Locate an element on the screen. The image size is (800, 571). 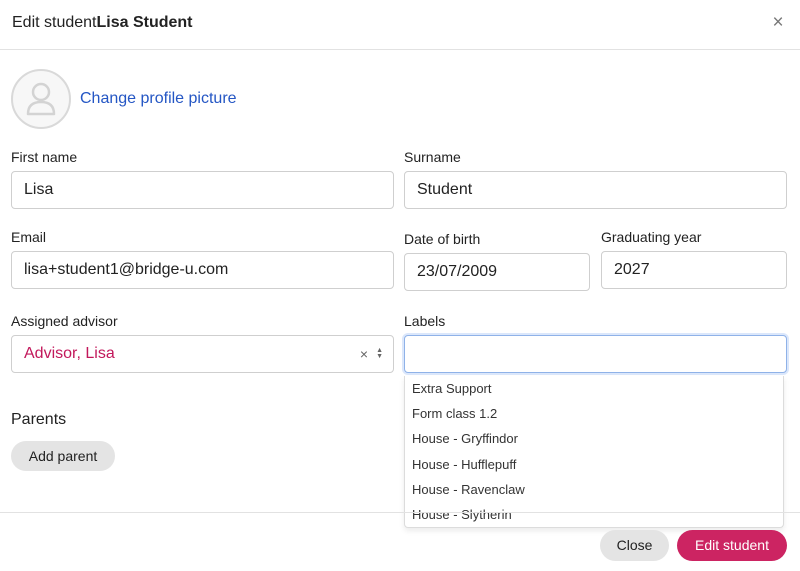
email-label: Email is located at coordinates (29, 237).